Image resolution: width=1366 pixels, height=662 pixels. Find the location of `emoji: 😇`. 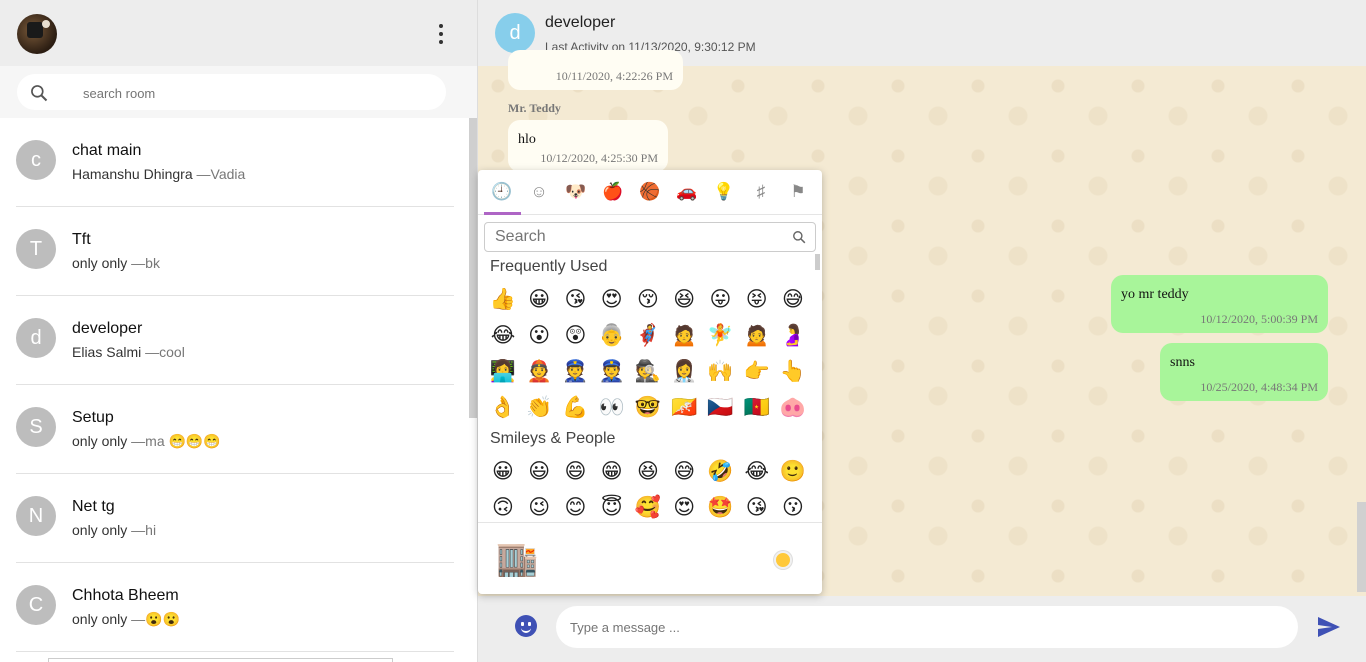

emoji: 😇 is located at coordinates (612, 507).